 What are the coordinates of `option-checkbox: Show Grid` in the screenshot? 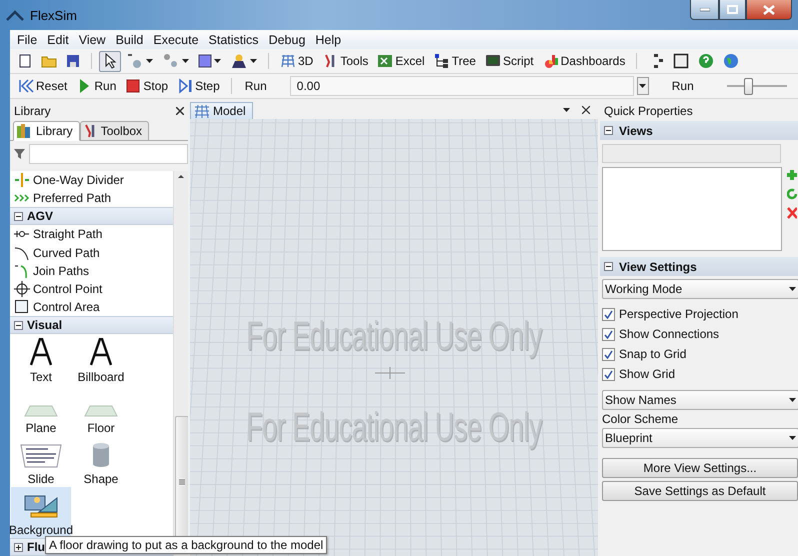 It's located at (700, 374).